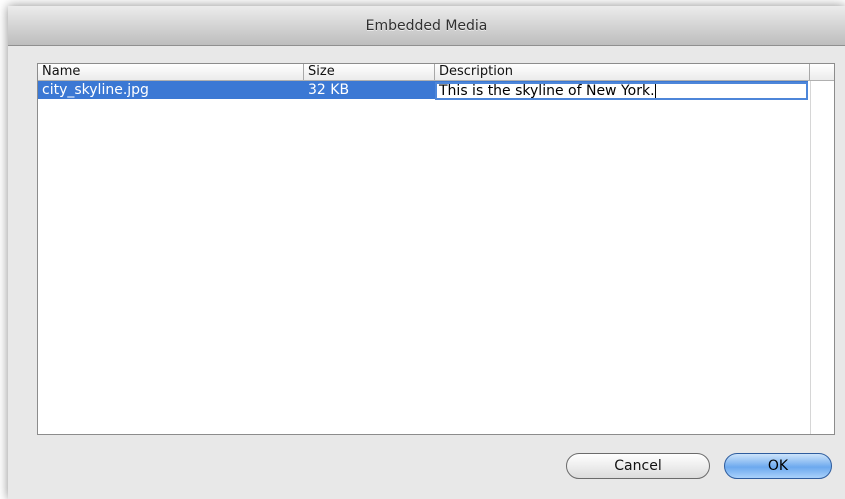 The width and height of the screenshot is (845, 499). Describe the element at coordinates (638, 466) in the screenshot. I see `cancel-button: Cancel` at that location.